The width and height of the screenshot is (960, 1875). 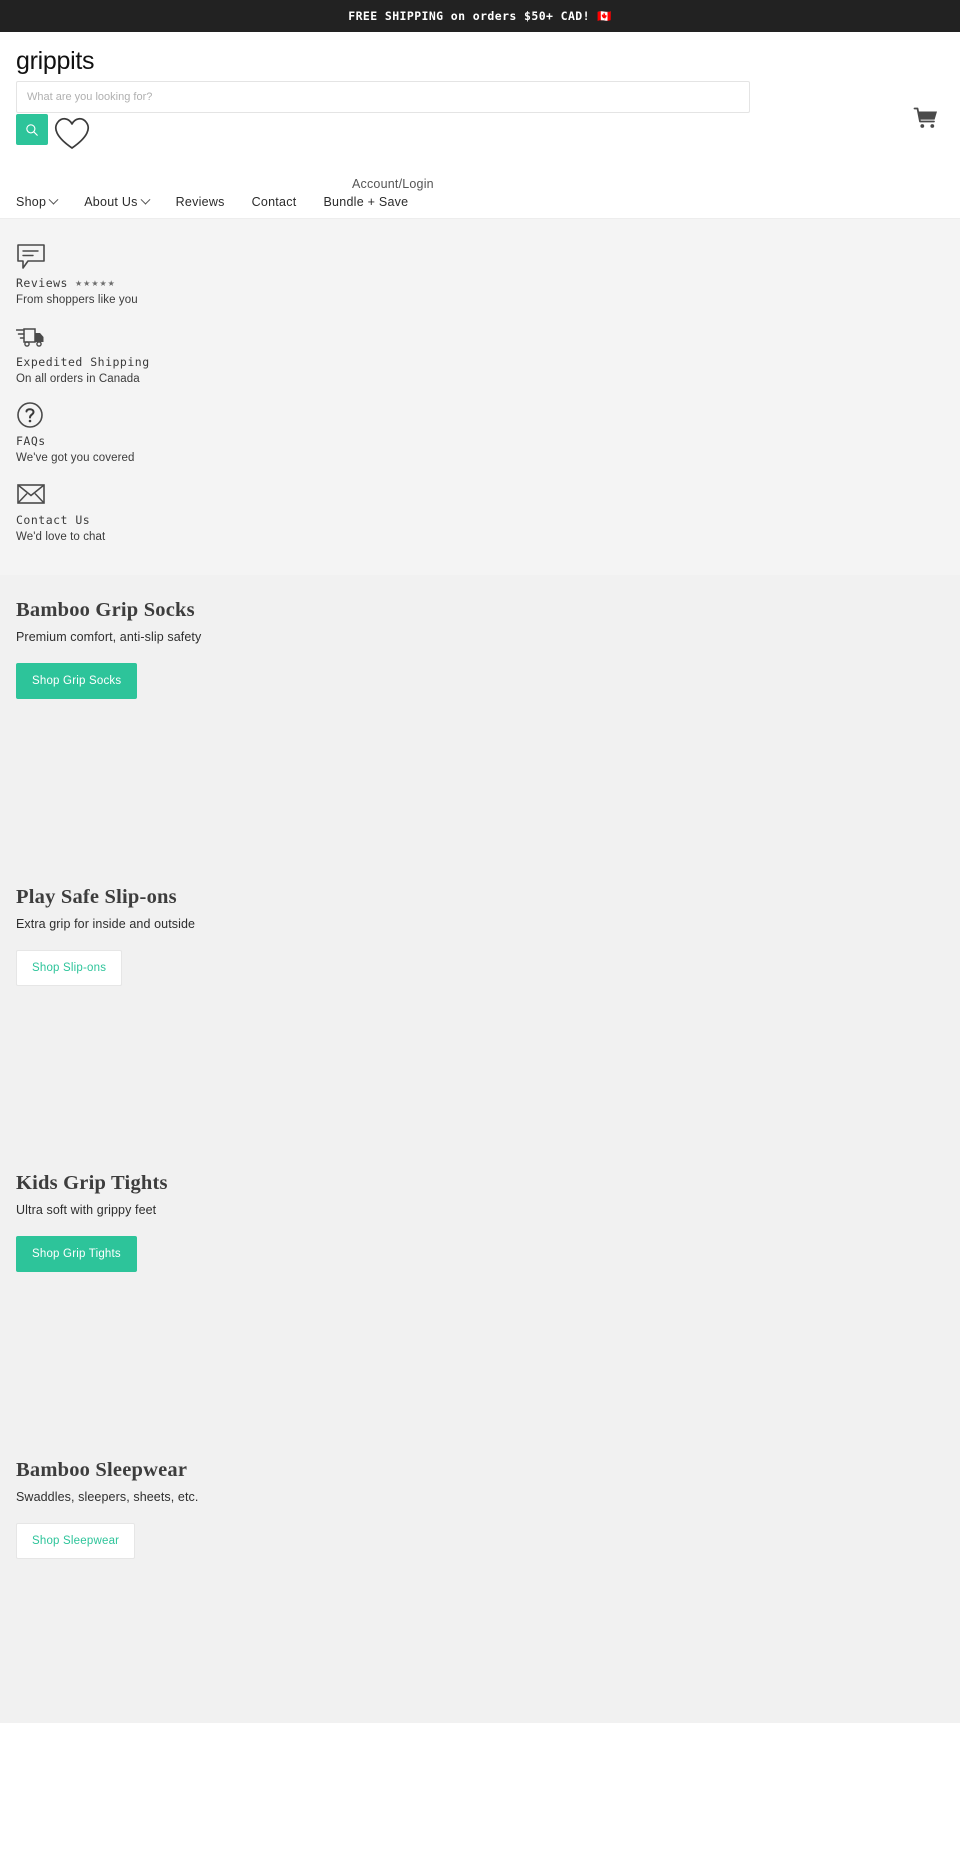 What do you see at coordinates (78, 379) in the screenshot?
I see `value-prop-subtitle: On all orders in Canada` at bounding box center [78, 379].